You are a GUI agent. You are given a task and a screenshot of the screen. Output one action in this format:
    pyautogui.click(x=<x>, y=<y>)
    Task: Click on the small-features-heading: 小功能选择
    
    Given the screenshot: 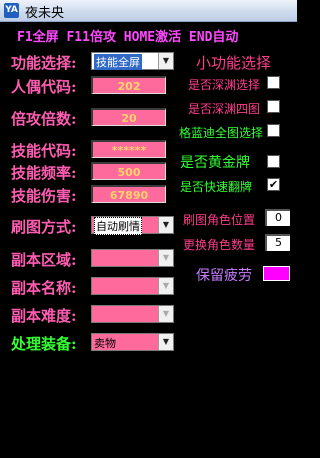 What is the action you would take?
    pyautogui.click(x=234, y=63)
    